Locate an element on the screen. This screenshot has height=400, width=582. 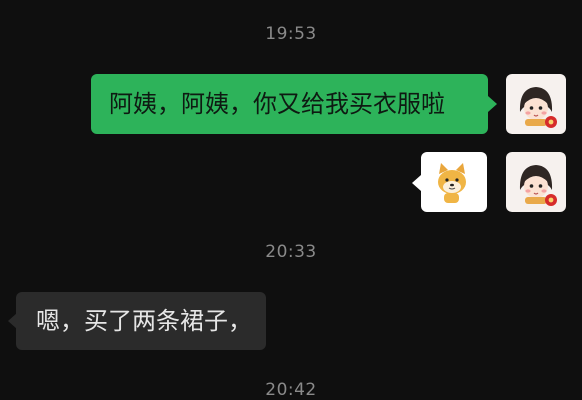
message-bubble: 嗯，买了两条裙子， is located at coordinates (141, 321).